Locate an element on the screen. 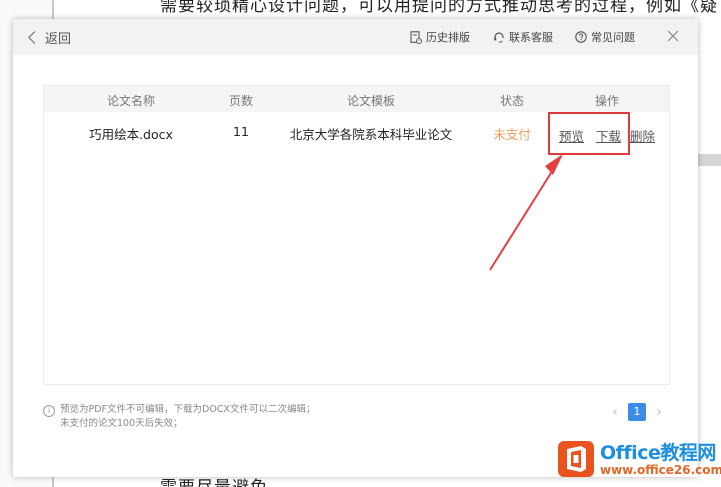 Image resolution: width=721 pixels, height=487 pixels. office-logo-icon is located at coordinates (576, 459).